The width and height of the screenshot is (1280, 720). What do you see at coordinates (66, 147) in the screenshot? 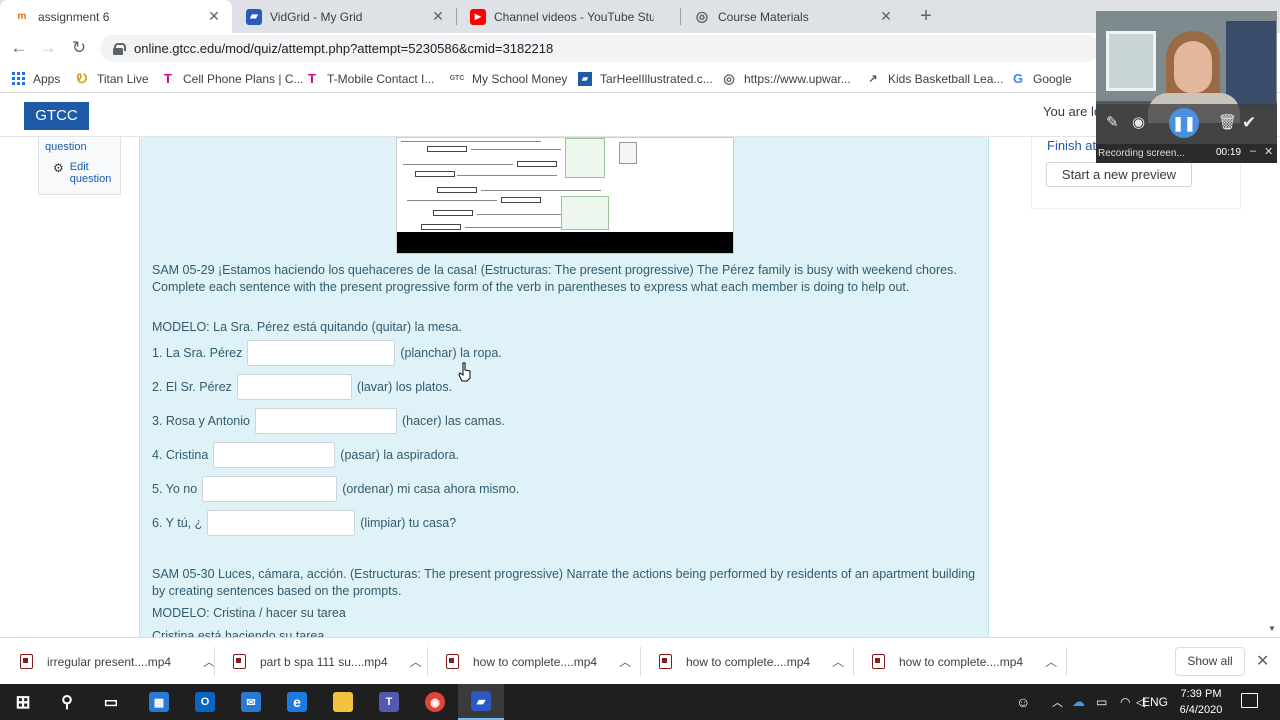
I see `flag-question-link: question` at bounding box center [66, 147].